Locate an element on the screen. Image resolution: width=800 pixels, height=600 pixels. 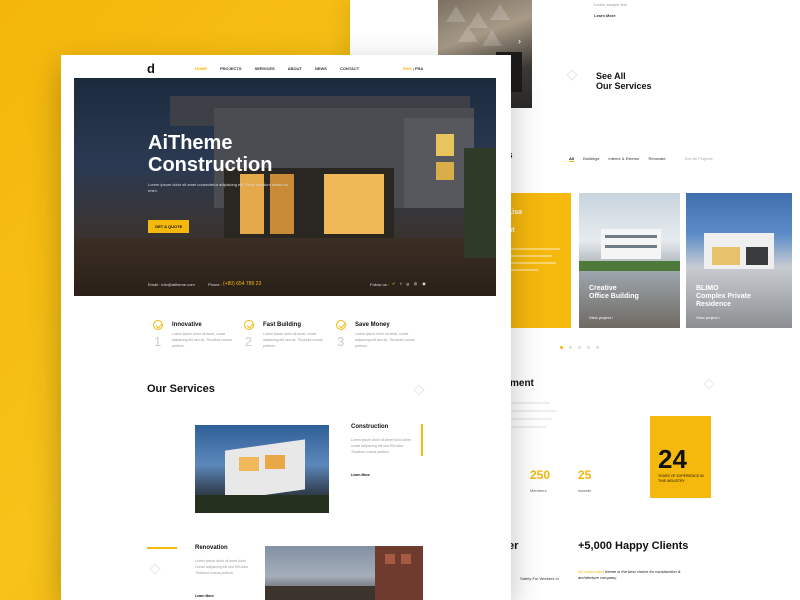
accent-line is located at coordinates (162, 548).